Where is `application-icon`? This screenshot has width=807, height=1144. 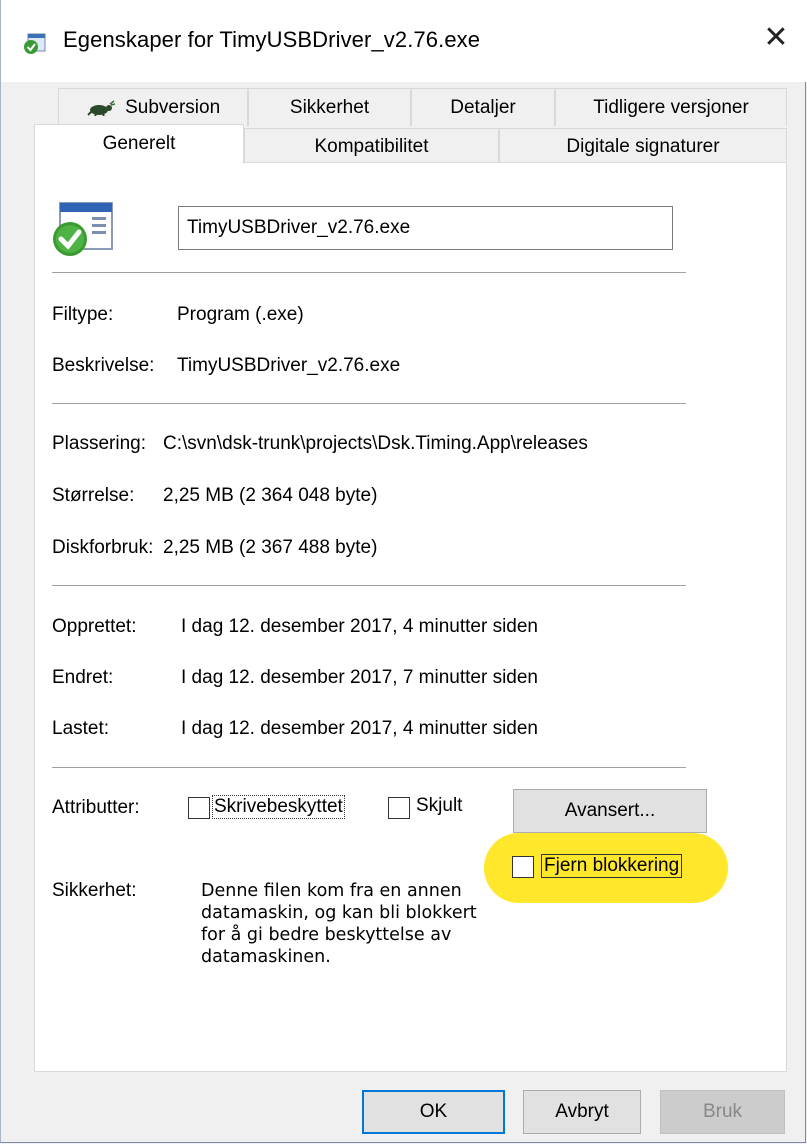 application-icon is located at coordinates (35, 43).